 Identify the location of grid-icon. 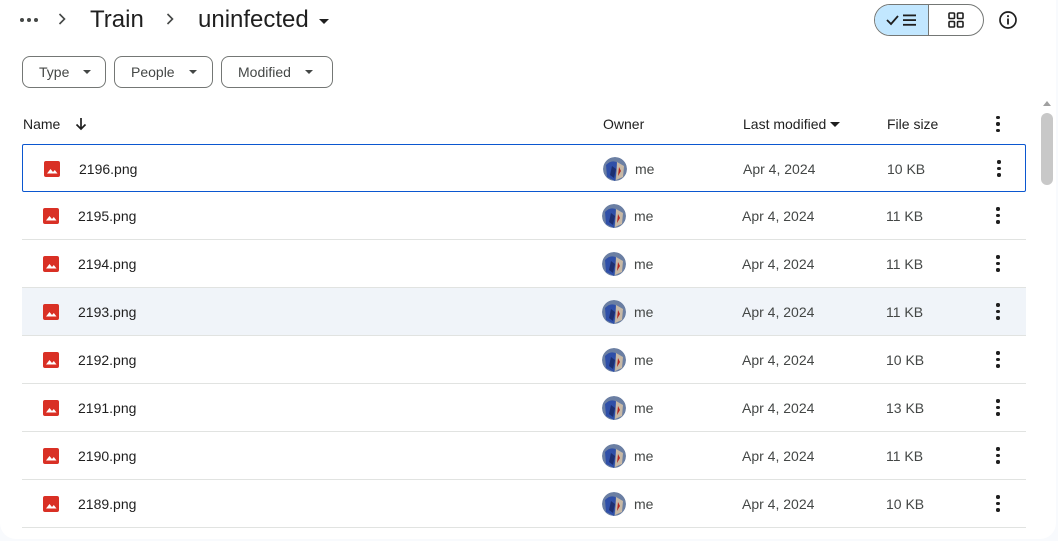
(956, 20).